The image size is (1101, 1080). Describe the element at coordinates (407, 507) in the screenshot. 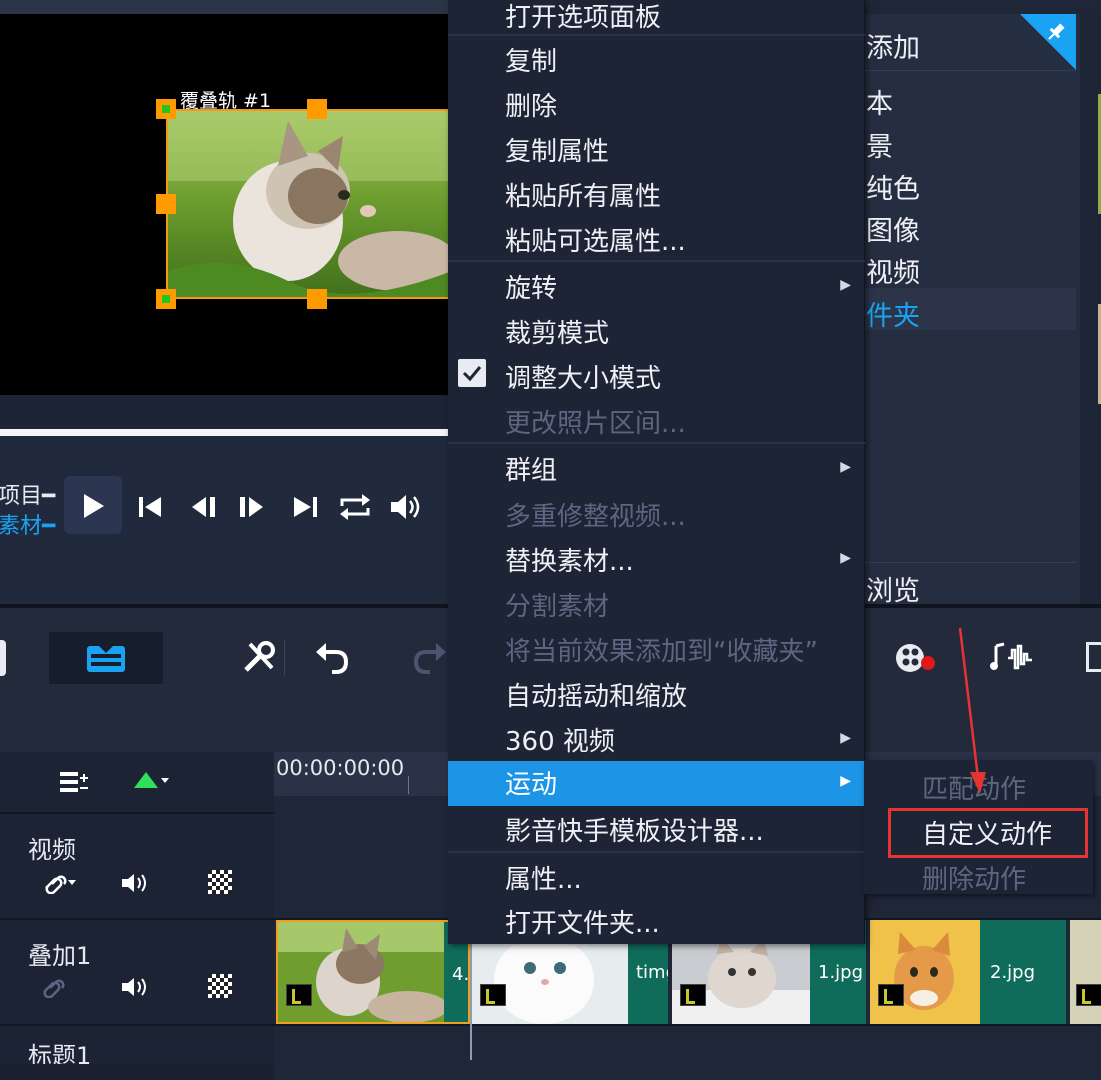

I see `volume-icon` at that location.